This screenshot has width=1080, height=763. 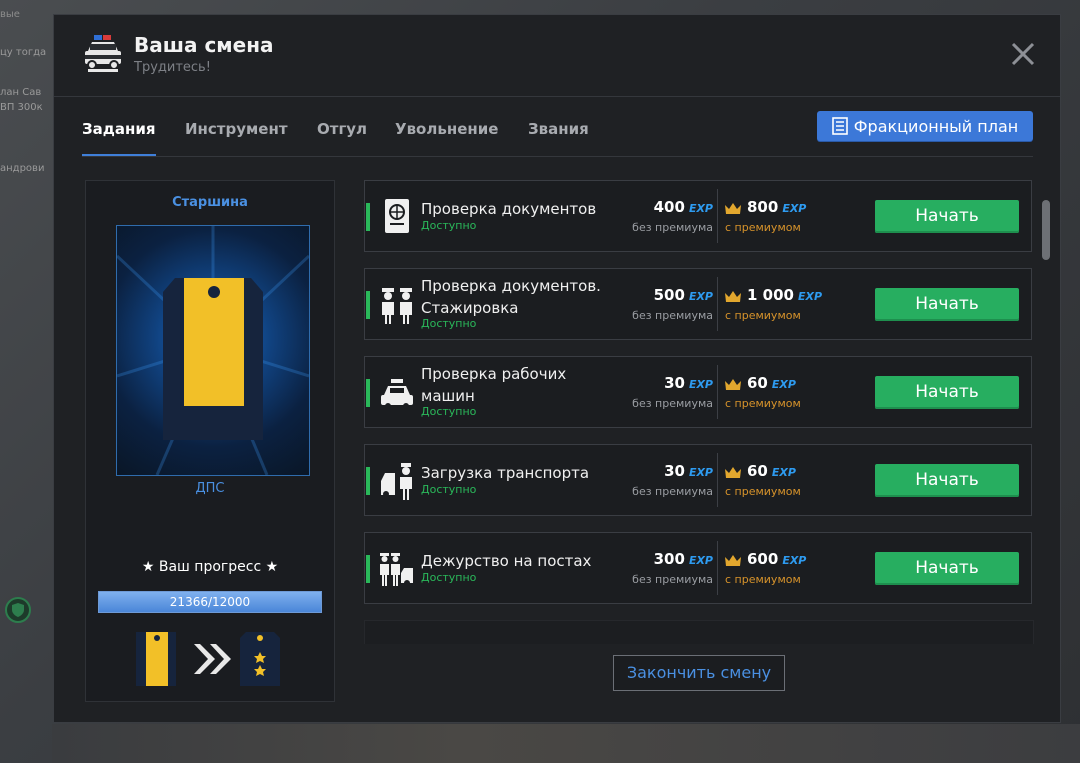 What do you see at coordinates (766, 568) in the screenshot?
I see `reward-premium: 600 EXP с премиумом` at bounding box center [766, 568].